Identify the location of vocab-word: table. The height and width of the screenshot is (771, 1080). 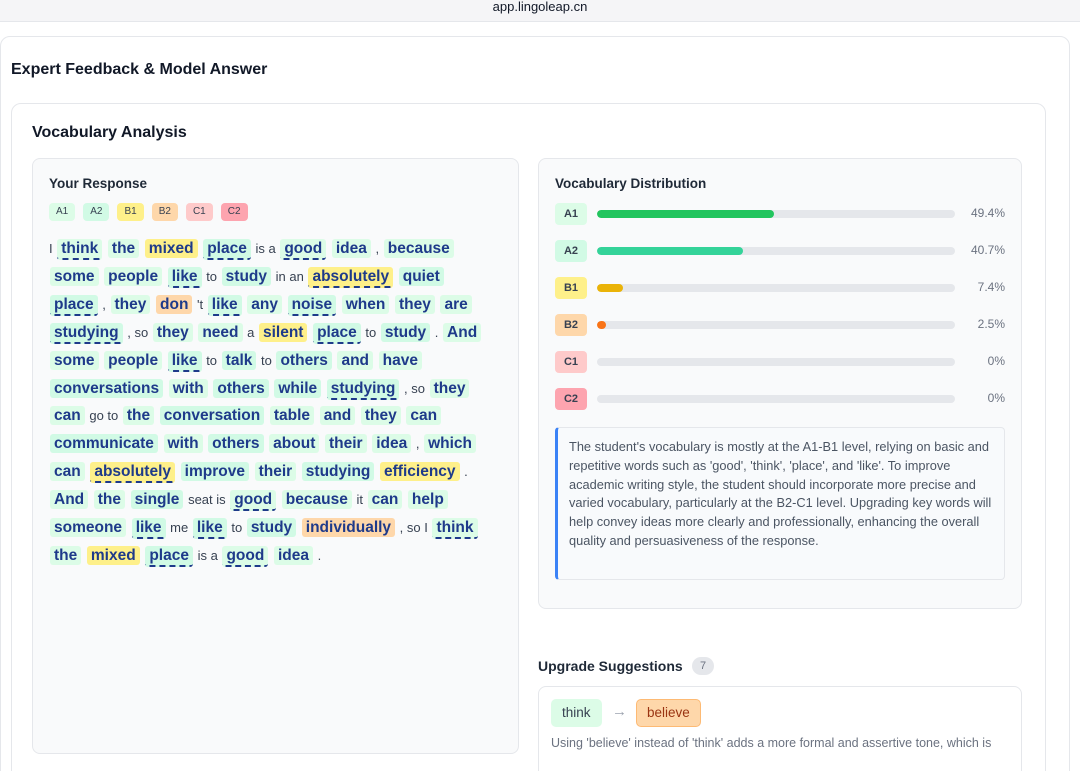
(292, 416).